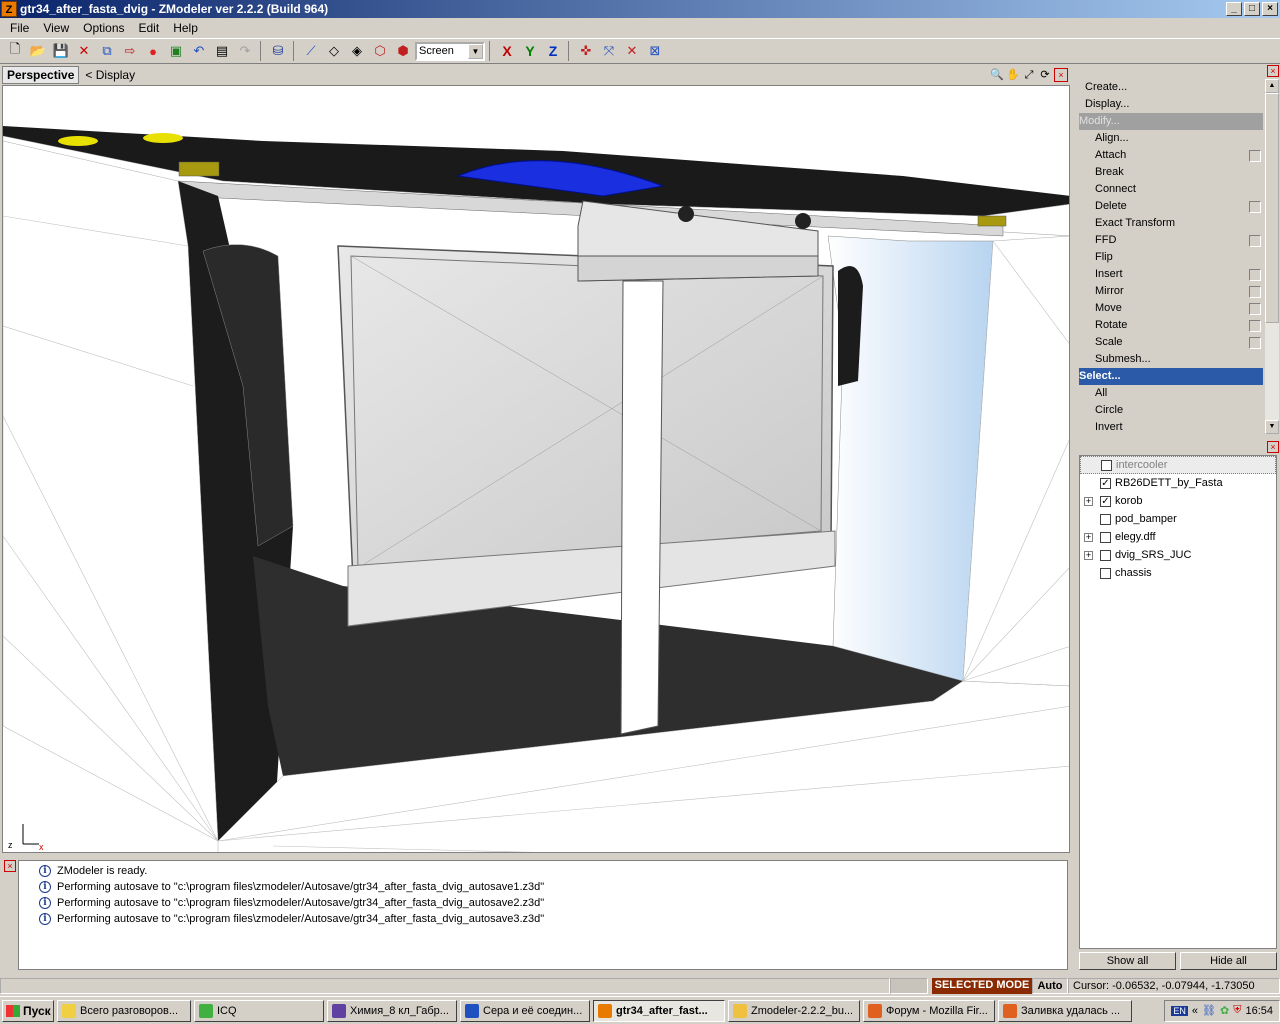 Image resolution: width=1280 pixels, height=1024 pixels. I want to click on auto-toggle: Auto, so click(1050, 986).